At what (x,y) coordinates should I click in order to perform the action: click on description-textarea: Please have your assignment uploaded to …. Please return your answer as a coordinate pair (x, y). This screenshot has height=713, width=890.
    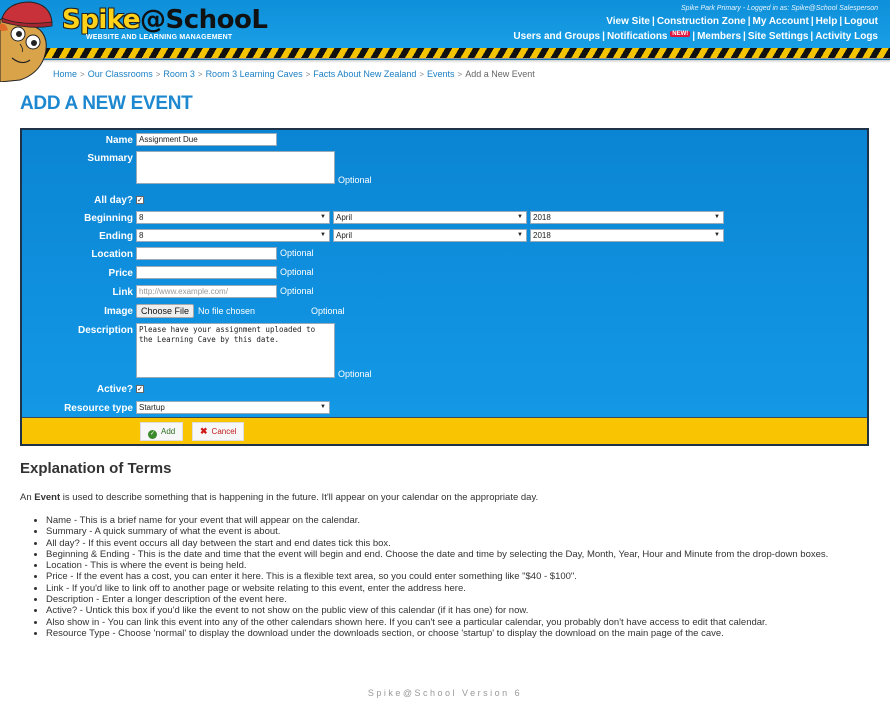
    Looking at the image, I should click on (235, 350).